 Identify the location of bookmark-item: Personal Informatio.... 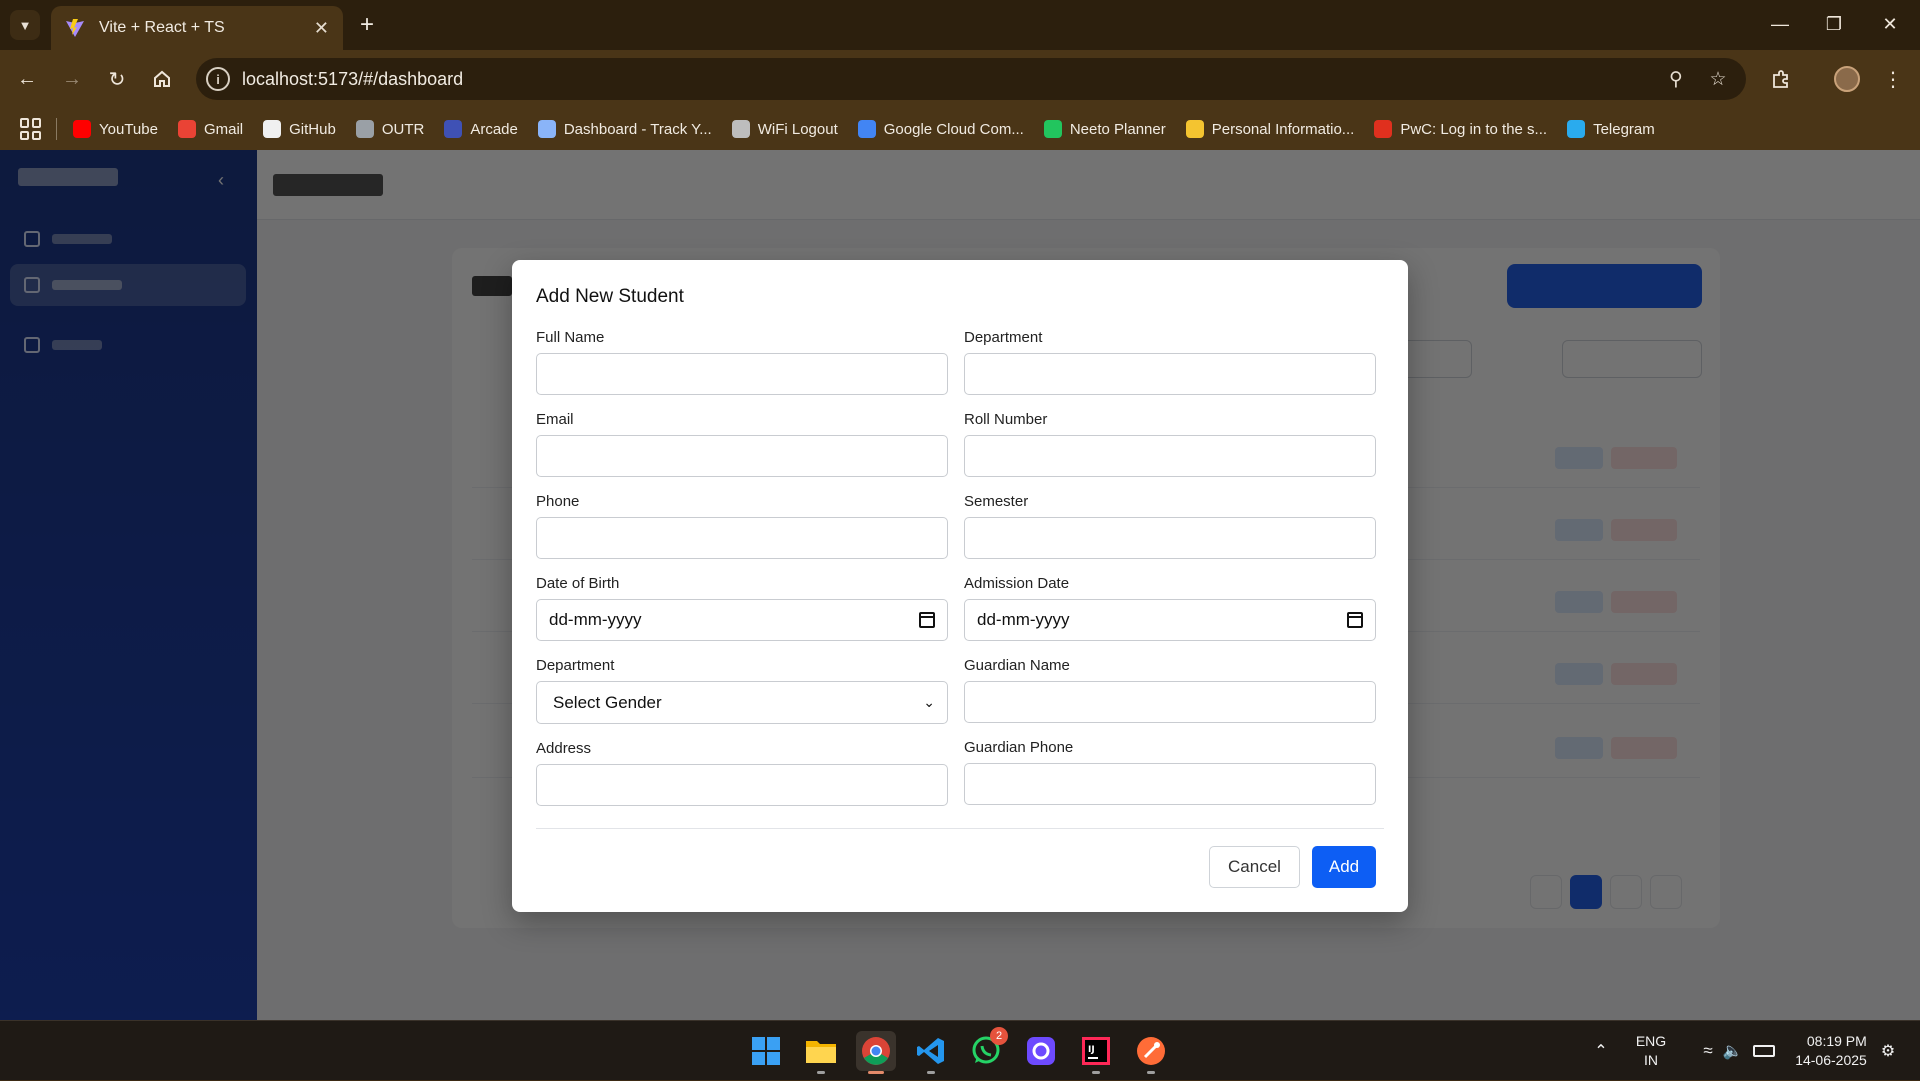
(1270, 129).